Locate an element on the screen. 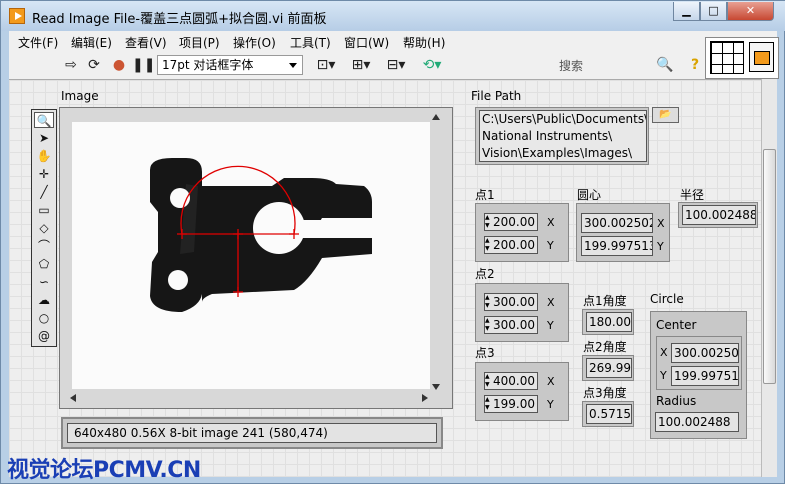 The width and height of the screenshot is (785, 484). menu-help: 帮助(H) is located at coordinates (424, 42).